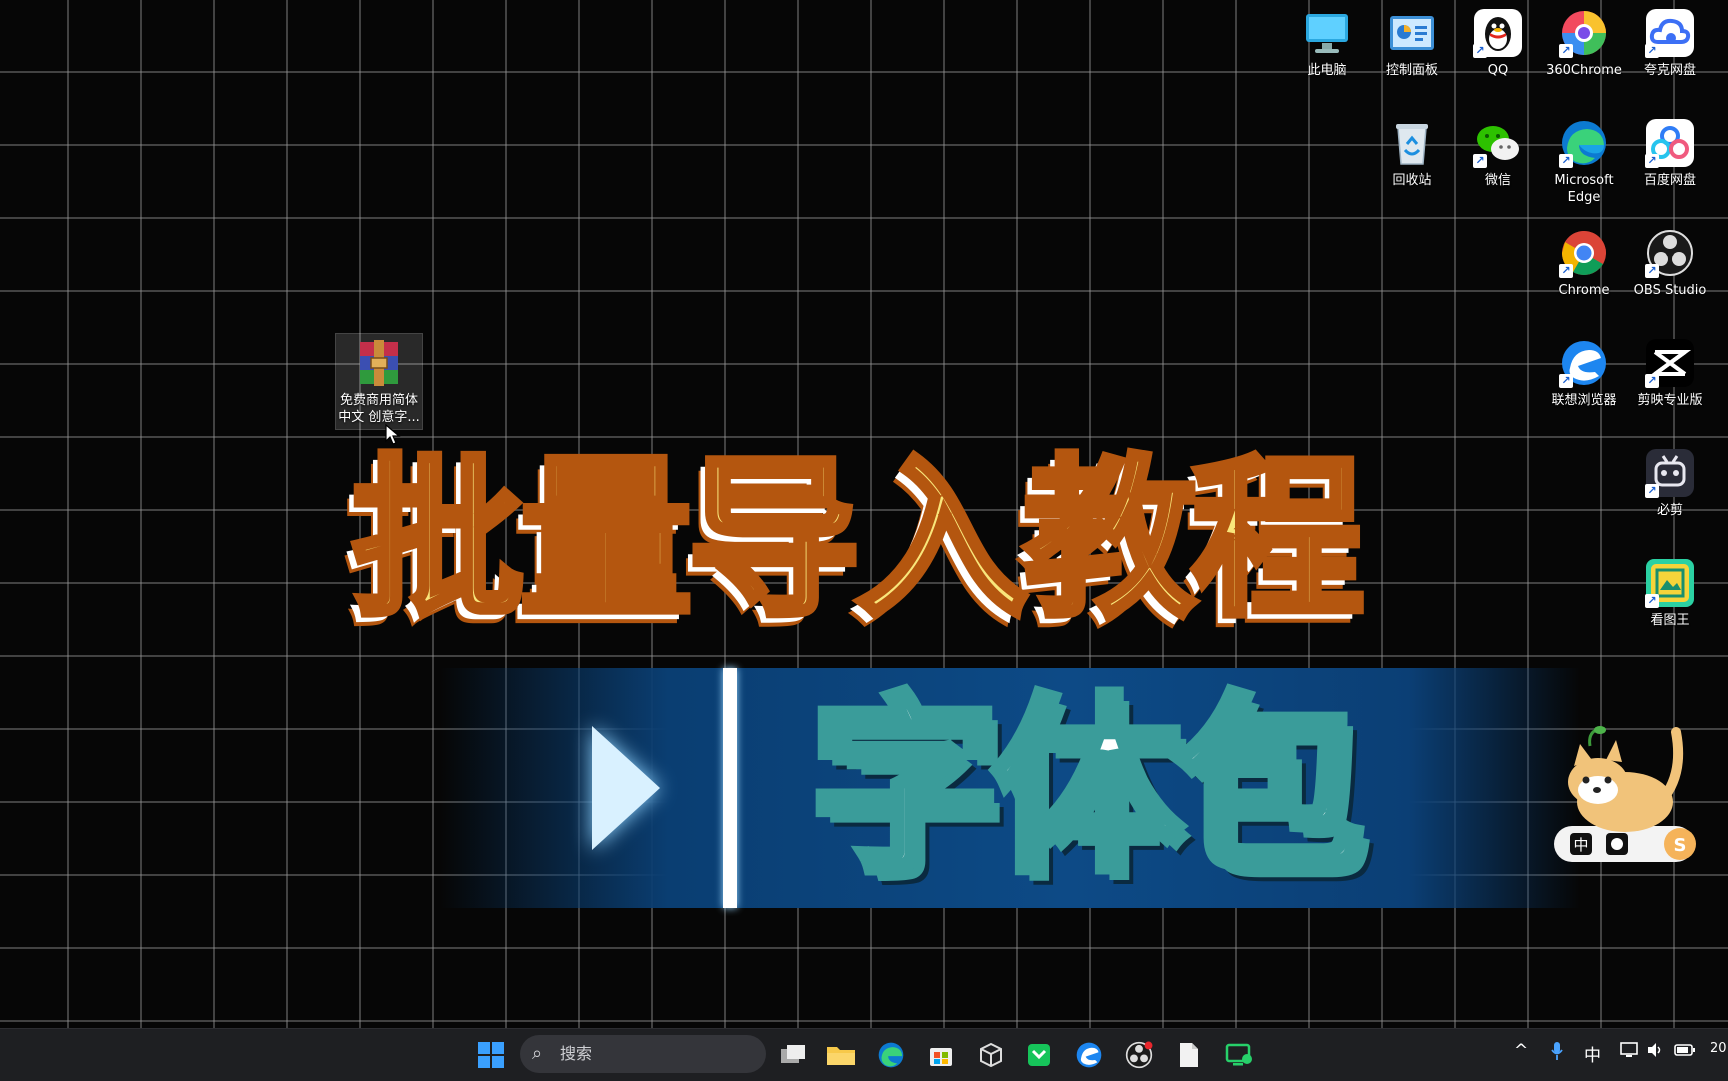 The image size is (1728, 1081). What do you see at coordinates (1669, 510) in the screenshot?
I see `desktop-icon-label: 必剪` at bounding box center [1669, 510].